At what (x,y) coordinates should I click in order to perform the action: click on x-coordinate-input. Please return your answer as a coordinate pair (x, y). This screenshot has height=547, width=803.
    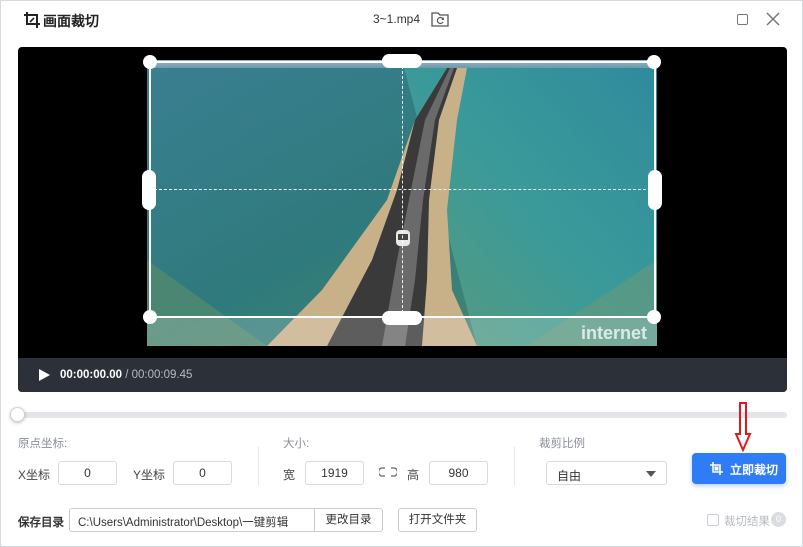
    Looking at the image, I should click on (87, 473).